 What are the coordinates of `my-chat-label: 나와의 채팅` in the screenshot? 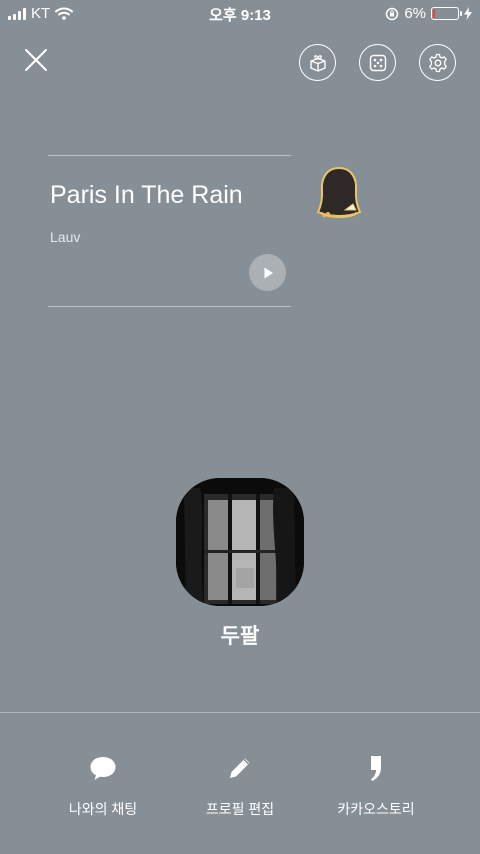 It's located at (103, 809).